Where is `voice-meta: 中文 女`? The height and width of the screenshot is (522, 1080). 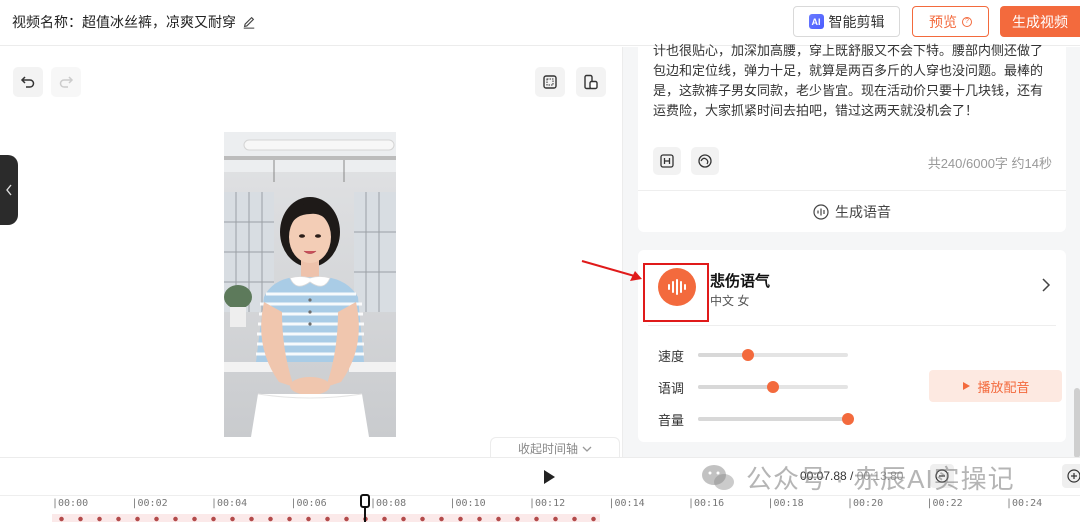 voice-meta: 中文 女 is located at coordinates (730, 301).